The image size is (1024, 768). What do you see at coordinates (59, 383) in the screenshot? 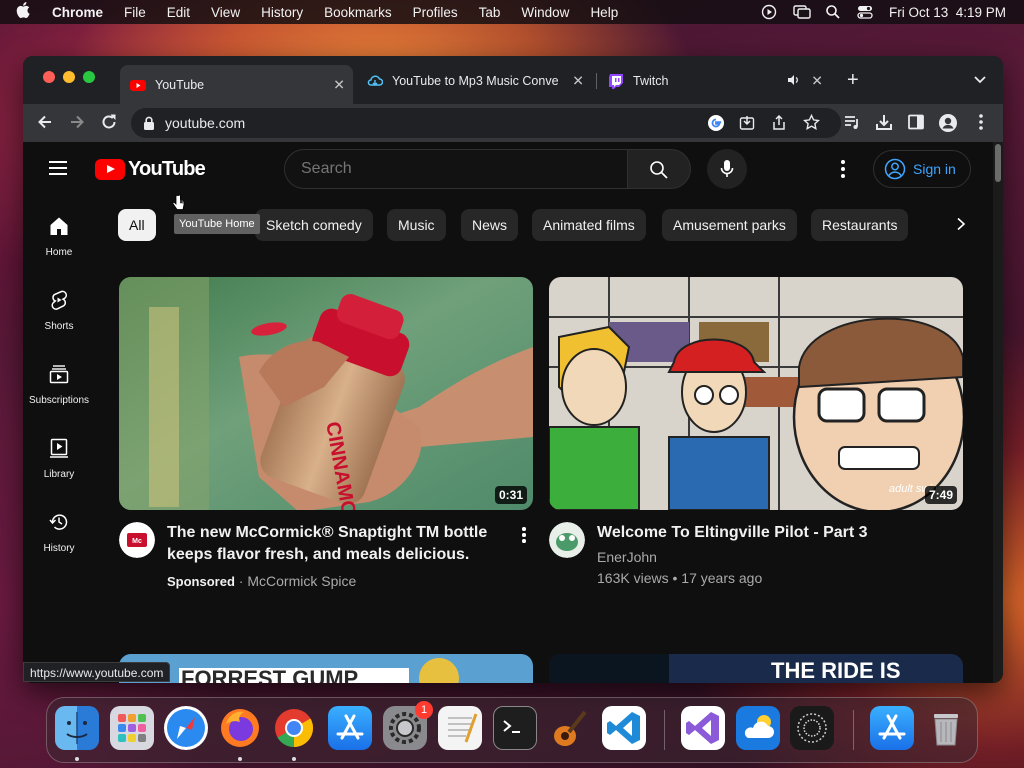
I see `sidebar-item-subscriptions: Subscriptions` at bounding box center [59, 383].